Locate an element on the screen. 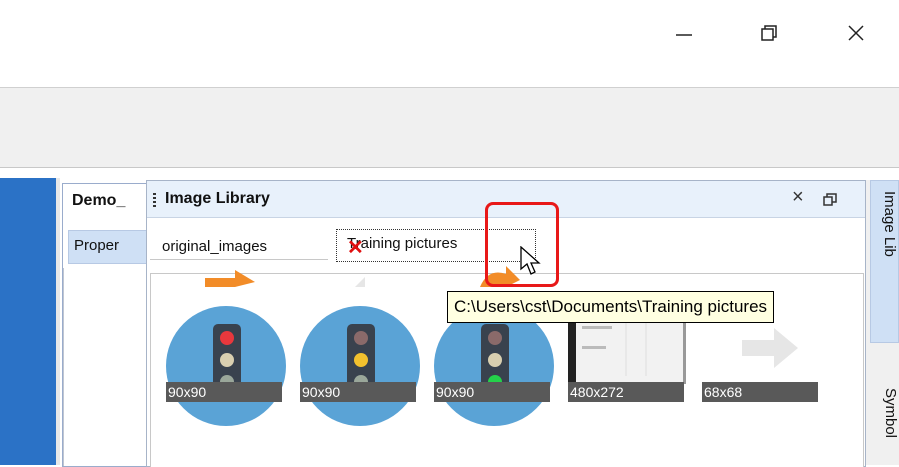 The image size is (899, 467). side-tab-image-library-label: Image Lib is located at coordinates (889, 224).